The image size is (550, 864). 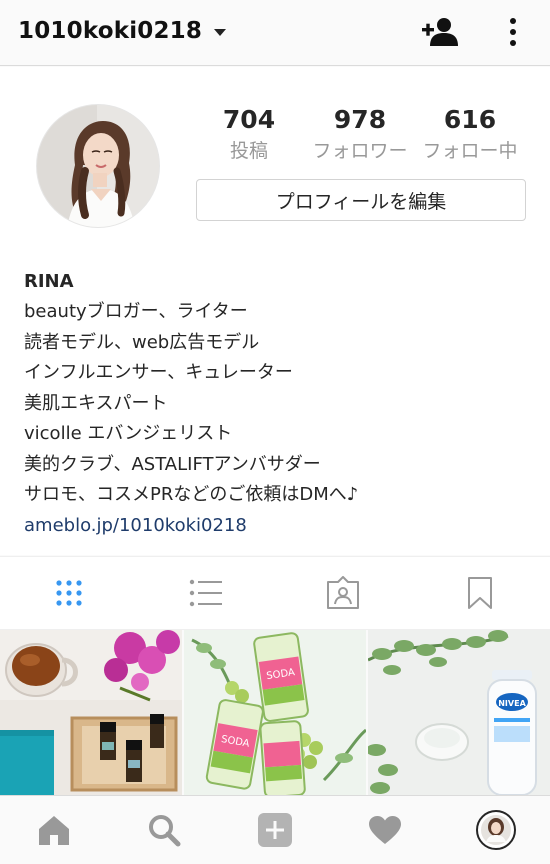 I want to click on tab-list-view, so click(x=205, y=593).